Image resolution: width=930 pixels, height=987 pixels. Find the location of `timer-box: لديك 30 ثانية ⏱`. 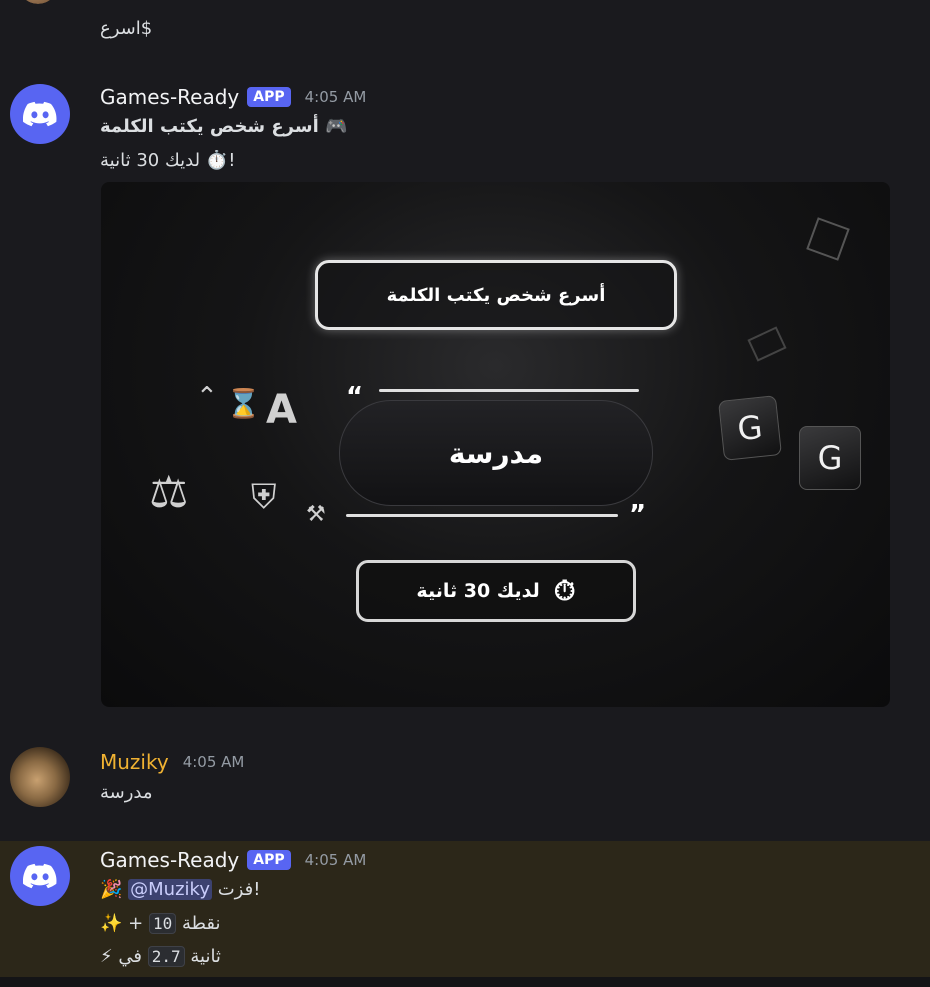

timer-box: لديك 30 ثانية ⏱ is located at coordinates (496, 591).